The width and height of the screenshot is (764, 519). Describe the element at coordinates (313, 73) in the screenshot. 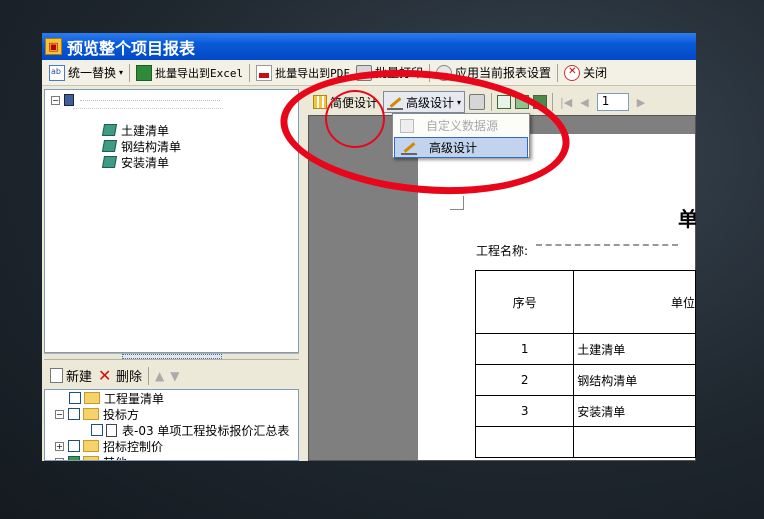

I see `export-pdf-label: 批量导出到PDF` at that location.